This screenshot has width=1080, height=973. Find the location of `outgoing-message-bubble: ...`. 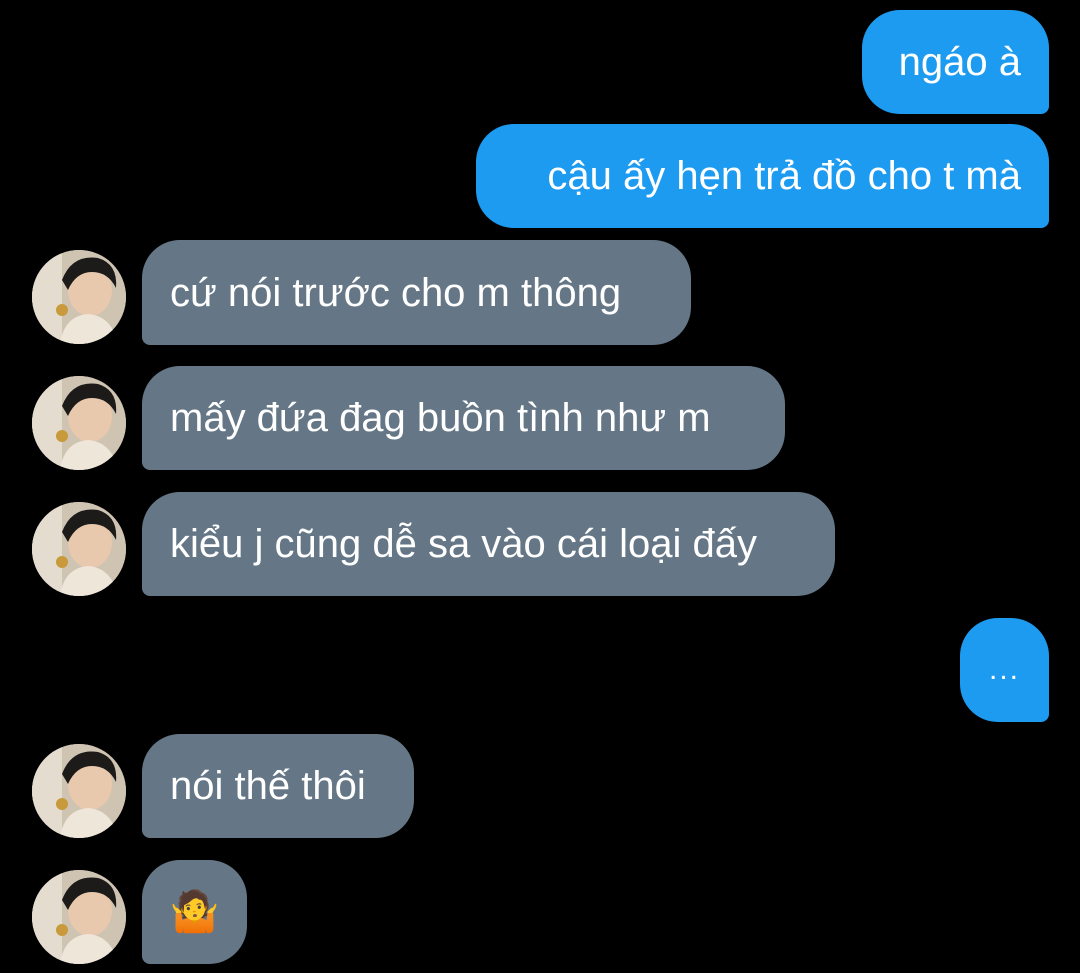

outgoing-message-bubble: ... is located at coordinates (1004, 670).